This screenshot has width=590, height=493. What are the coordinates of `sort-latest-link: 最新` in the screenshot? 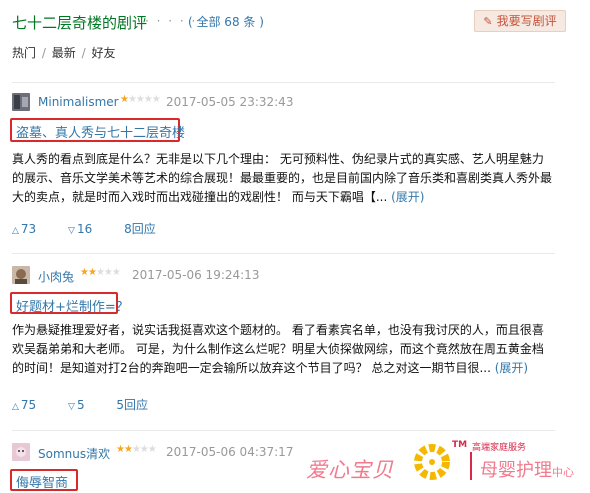 It's located at (64, 53).